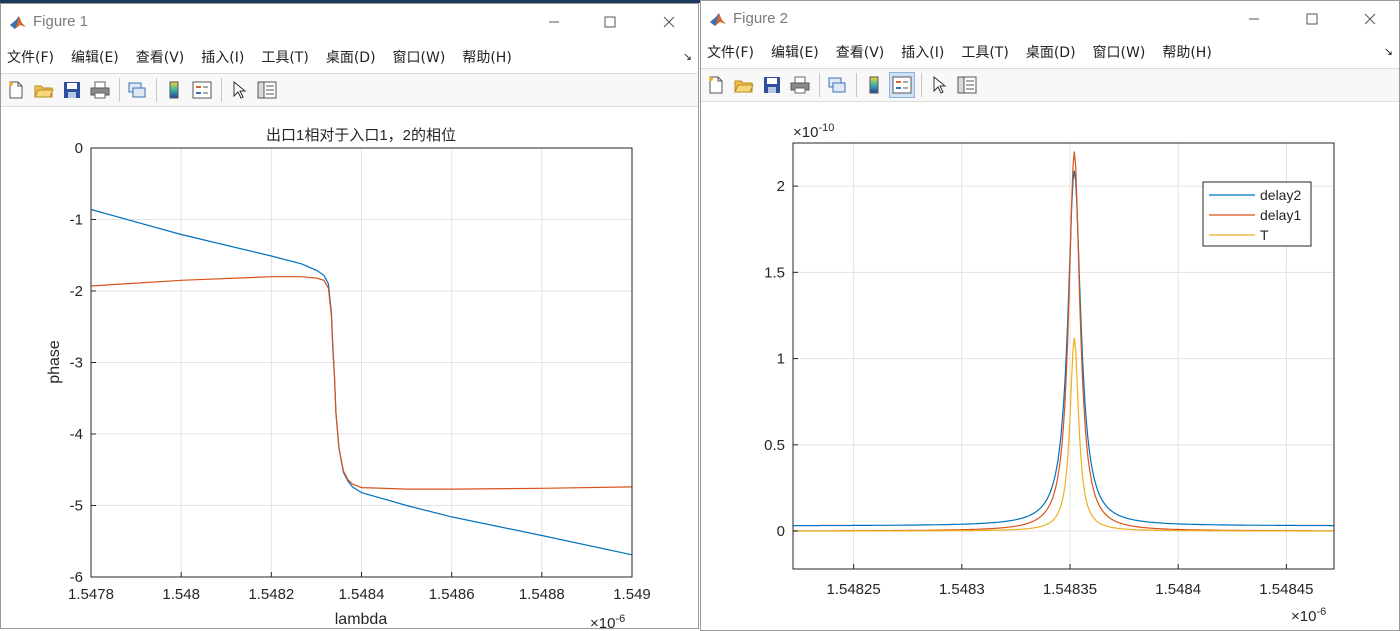  Describe the element at coordinates (1050, 18) in the screenshot. I see `title-bar: Figure 2` at that location.